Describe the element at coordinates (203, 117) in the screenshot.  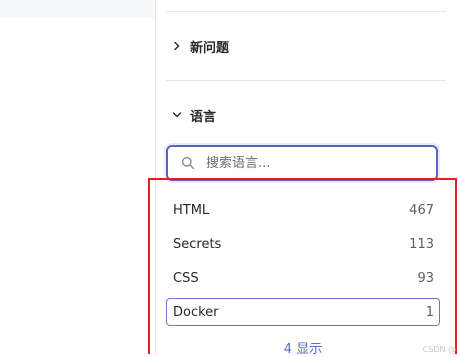
I see `section-language-label: 语言` at that location.